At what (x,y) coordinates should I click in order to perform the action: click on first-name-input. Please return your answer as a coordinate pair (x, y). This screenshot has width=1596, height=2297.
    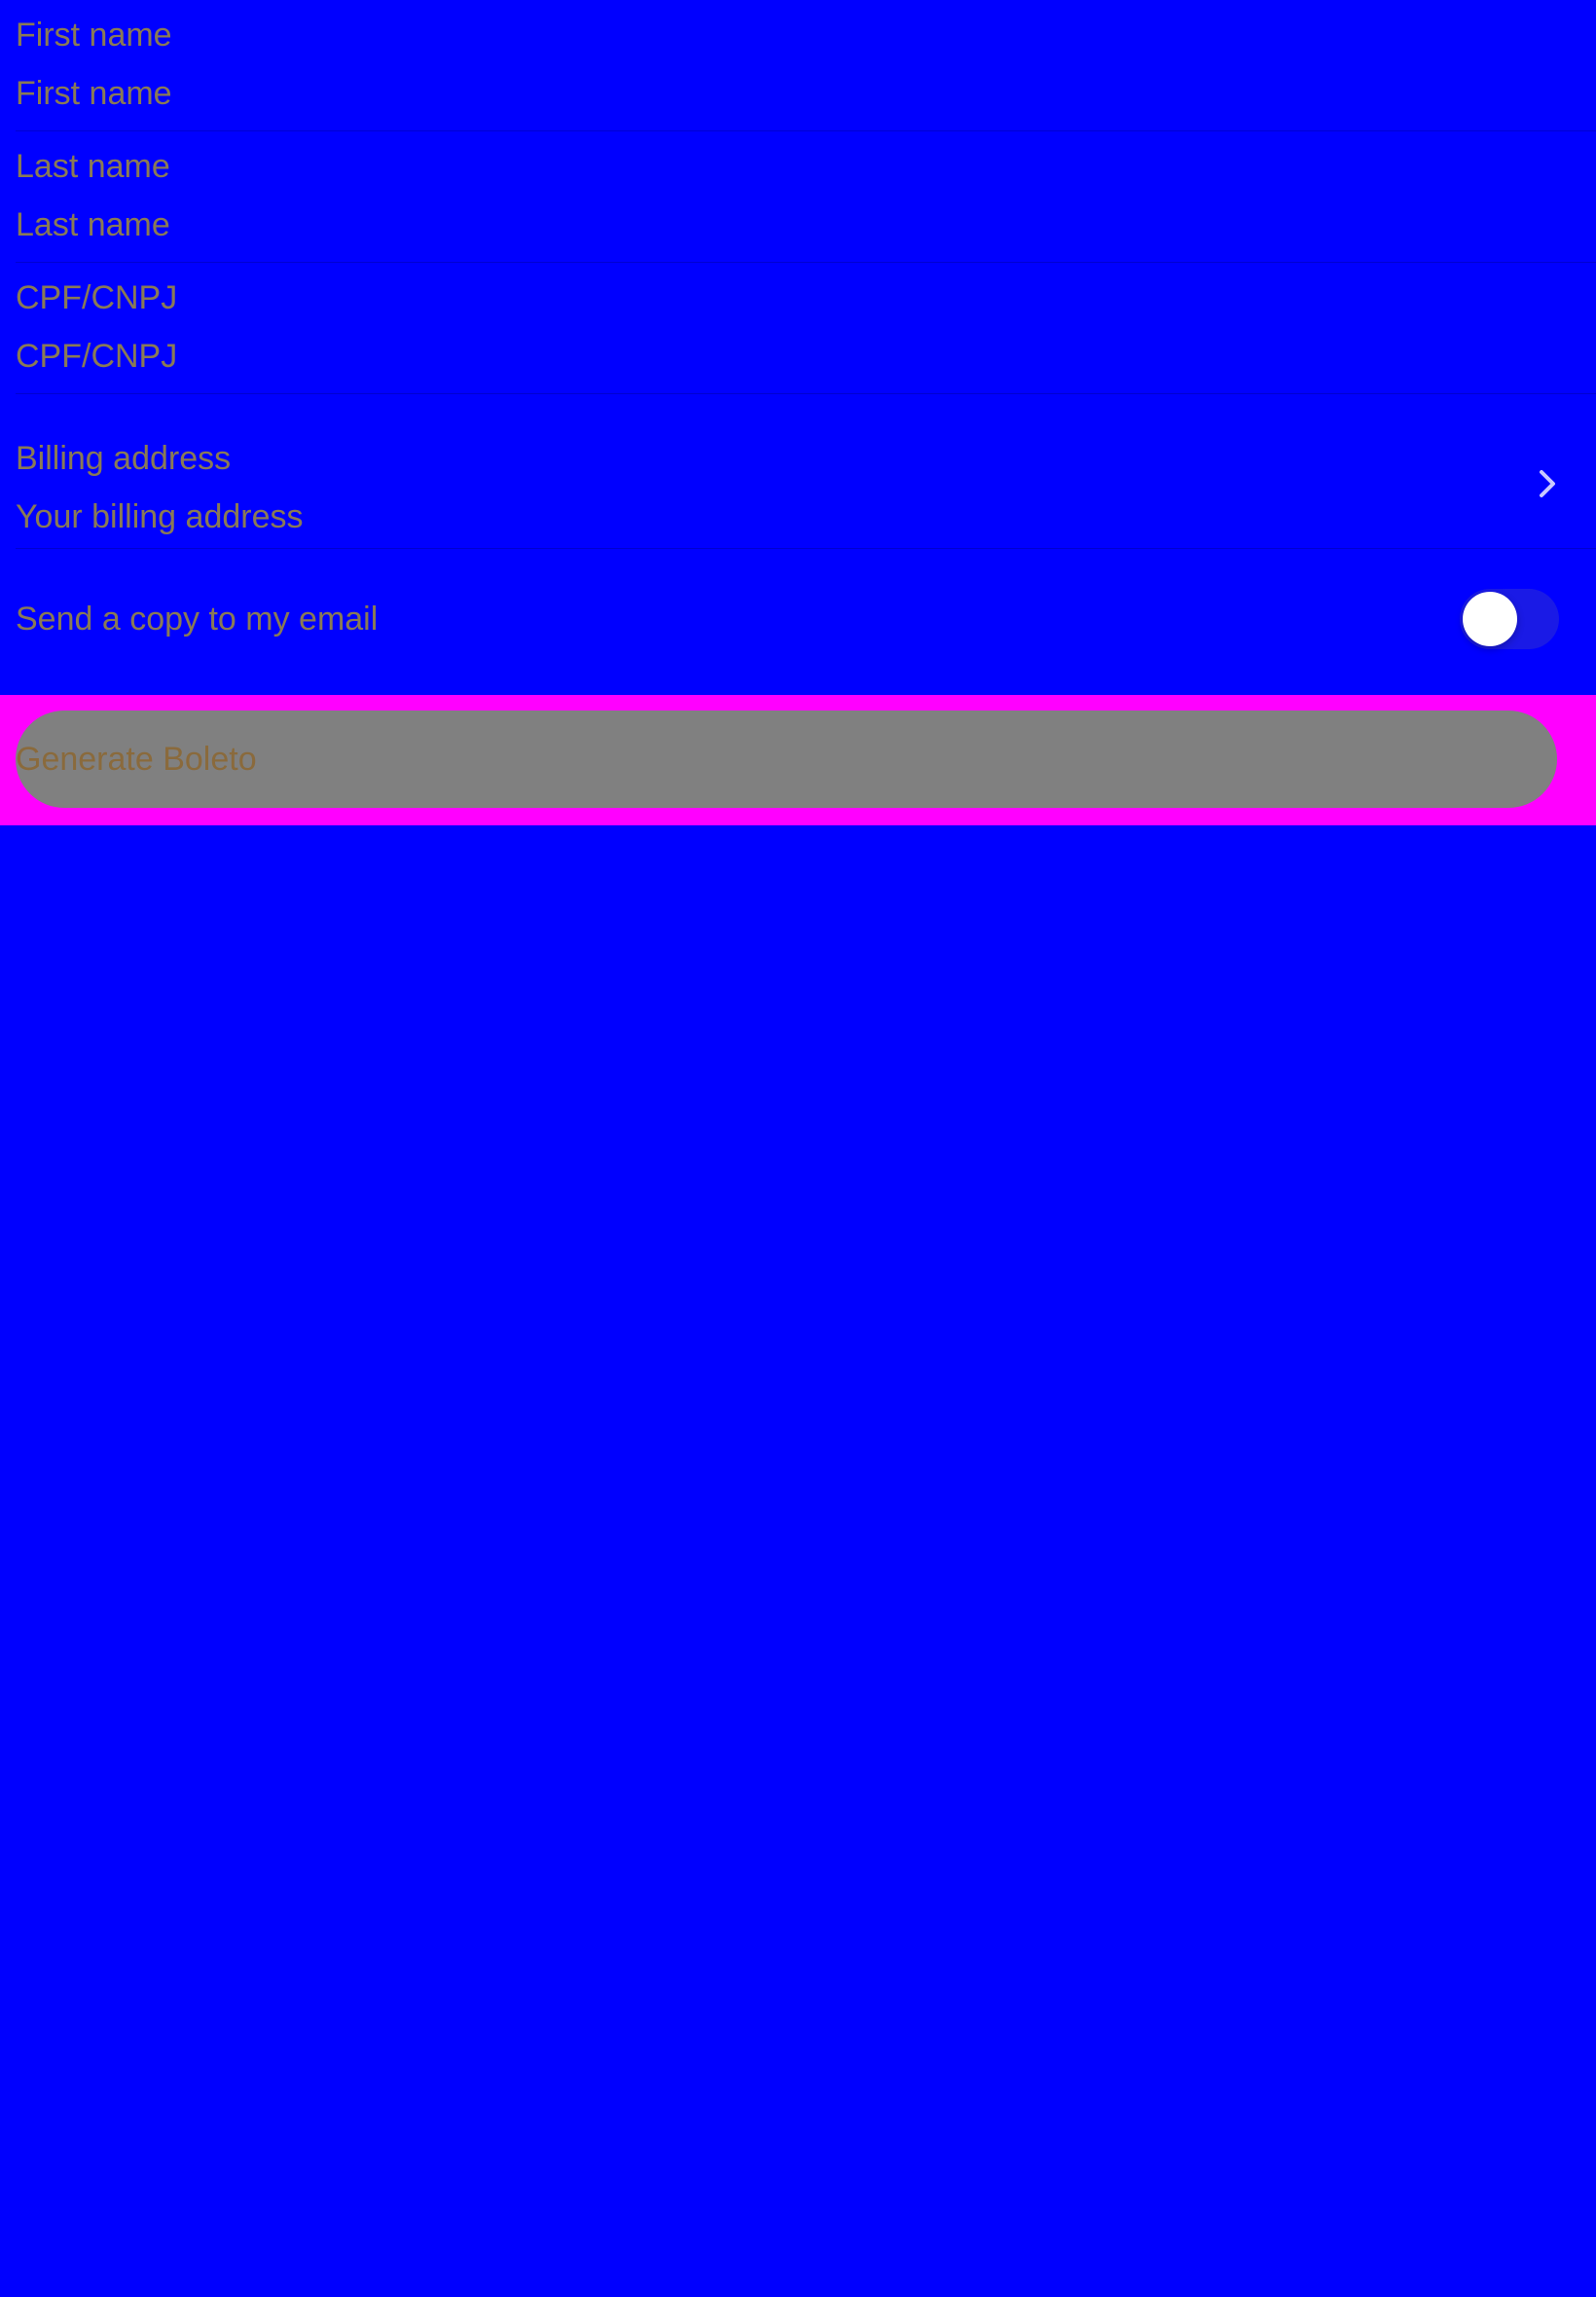
    Looking at the image, I should click on (775, 94).